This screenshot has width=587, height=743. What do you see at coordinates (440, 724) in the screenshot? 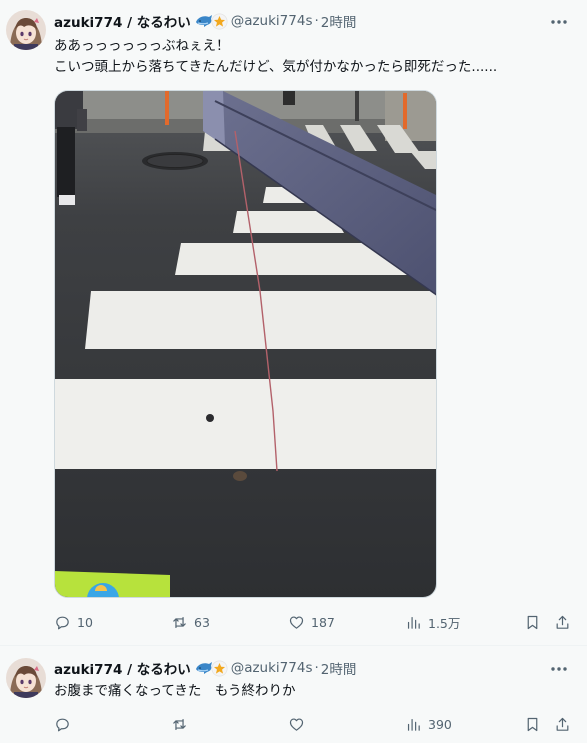
I see `views-count: 390` at bounding box center [440, 724].